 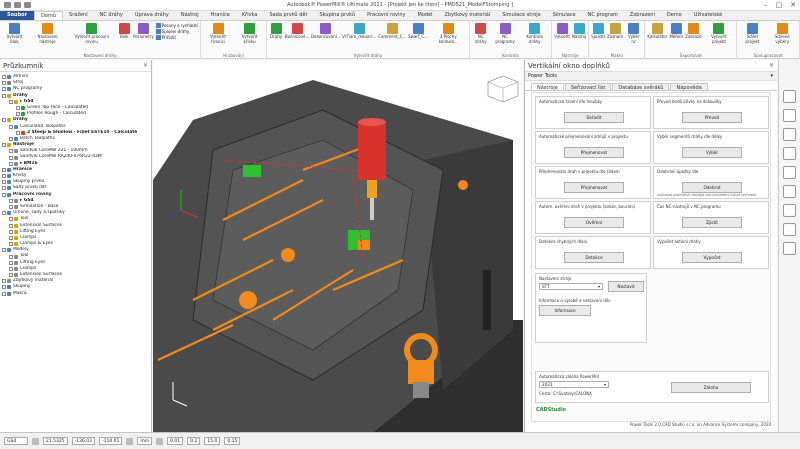 What do you see at coordinates (579, 31) in the screenshot?
I see `ribbon-button-nastroj: Nástroj` at bounding box center [579, 31].